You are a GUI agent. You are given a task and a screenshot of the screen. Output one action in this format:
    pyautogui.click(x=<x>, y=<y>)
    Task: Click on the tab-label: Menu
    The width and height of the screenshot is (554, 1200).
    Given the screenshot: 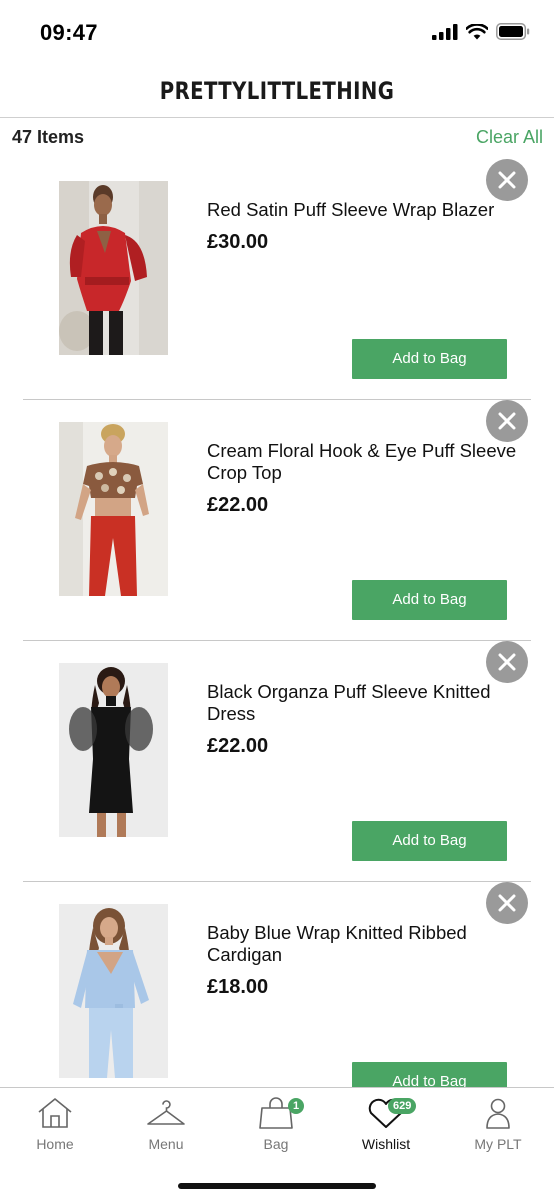 What is the action you would take?
    pyautogui.click(x=166, y=1144)
    